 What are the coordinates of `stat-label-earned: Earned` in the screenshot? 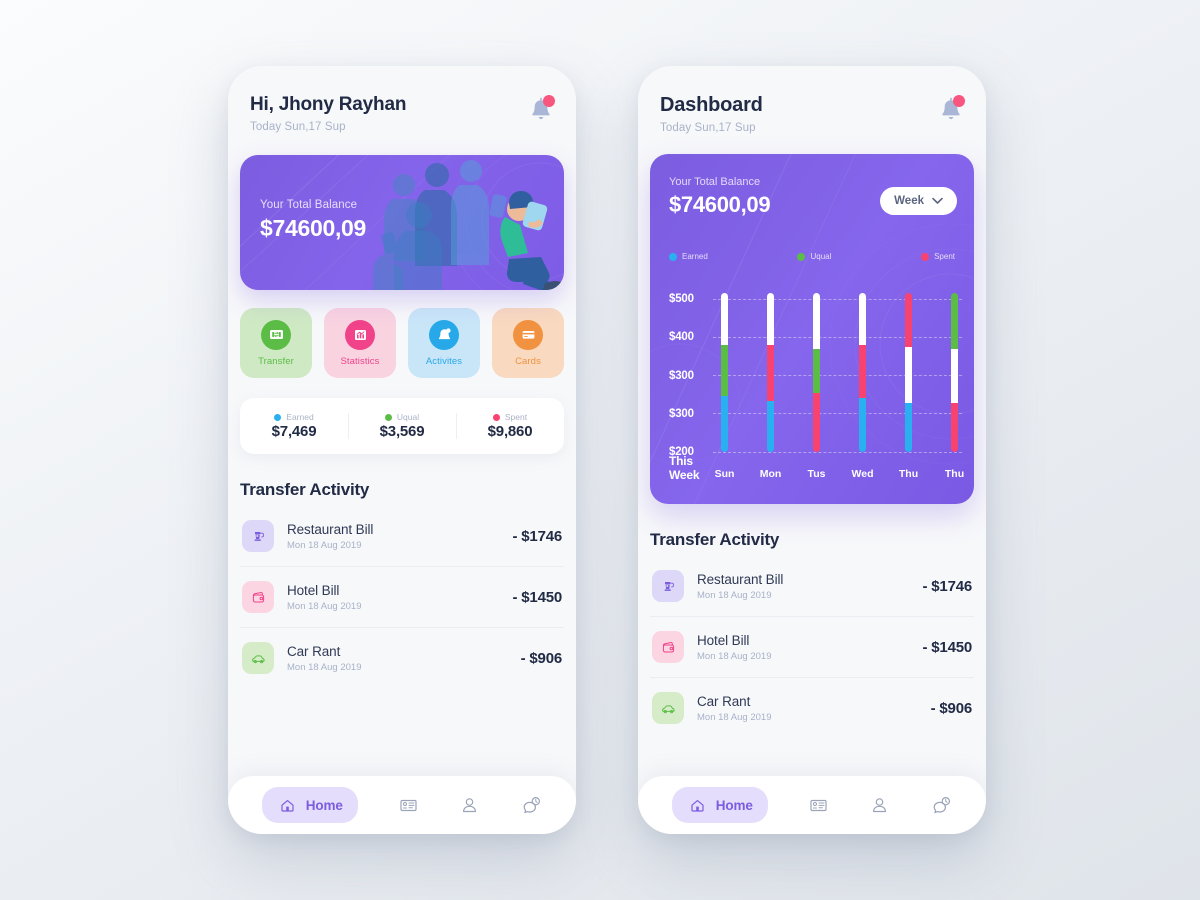 It's located at (300, 417).